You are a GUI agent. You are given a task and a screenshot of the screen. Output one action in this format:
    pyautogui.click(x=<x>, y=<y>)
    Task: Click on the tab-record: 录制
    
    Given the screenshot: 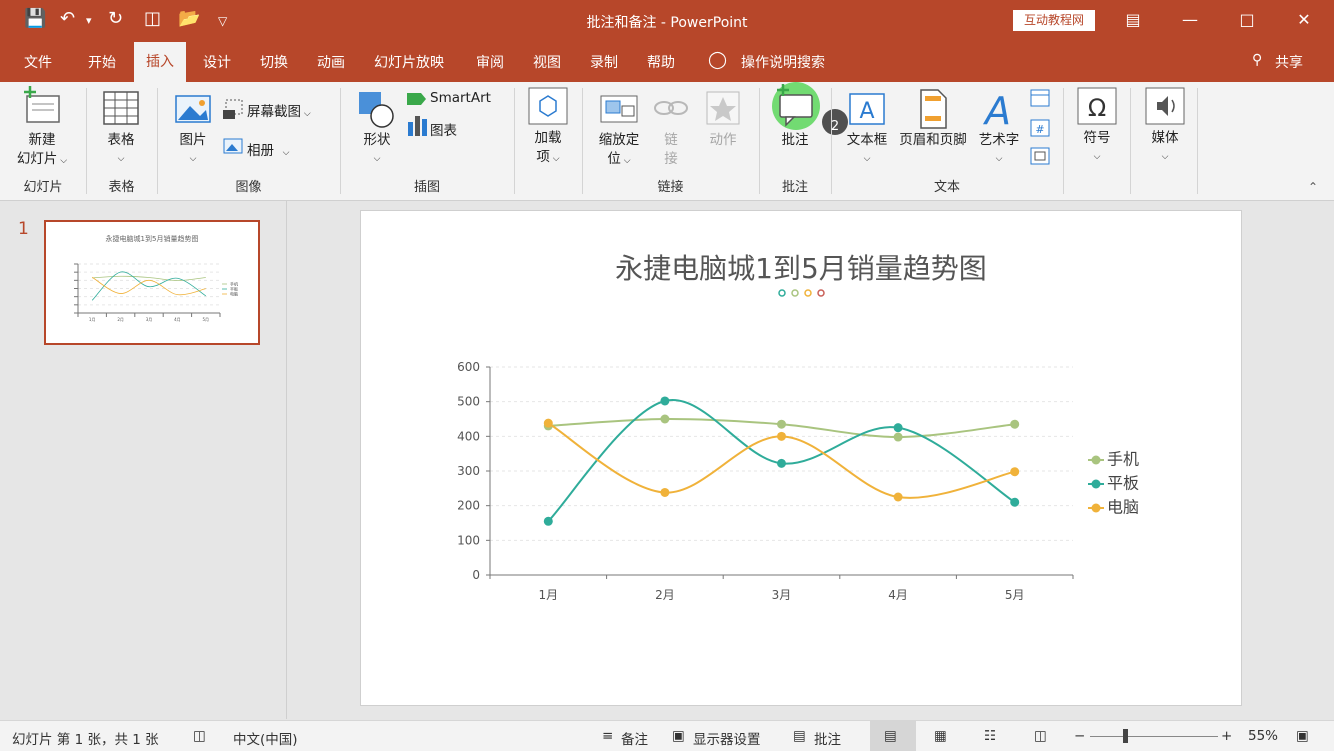 What is the action you would take?
    pyautogui.click(x=604, y=62)
    